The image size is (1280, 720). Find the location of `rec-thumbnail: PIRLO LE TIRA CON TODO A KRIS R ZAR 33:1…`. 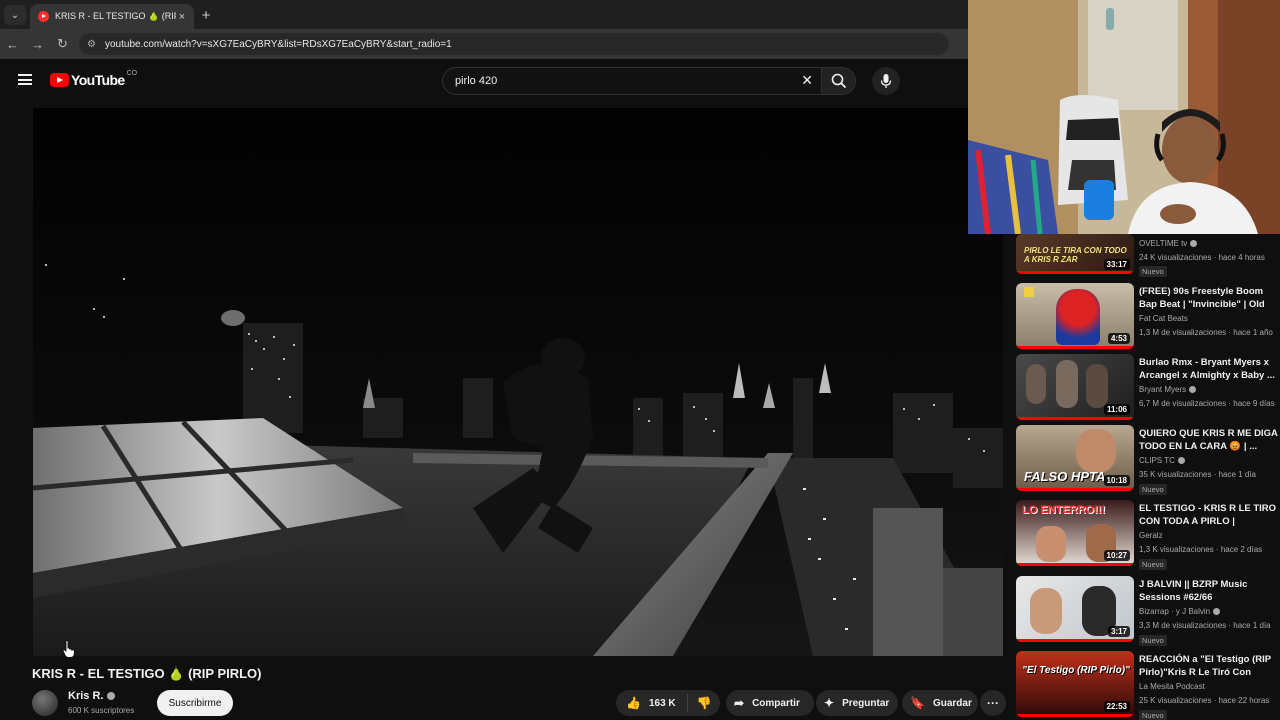

rec-thumbnail: PIRLO LE TIRA CON TODO A KRIS R ZAR 33:1… is located at coordinates (1075, 254).